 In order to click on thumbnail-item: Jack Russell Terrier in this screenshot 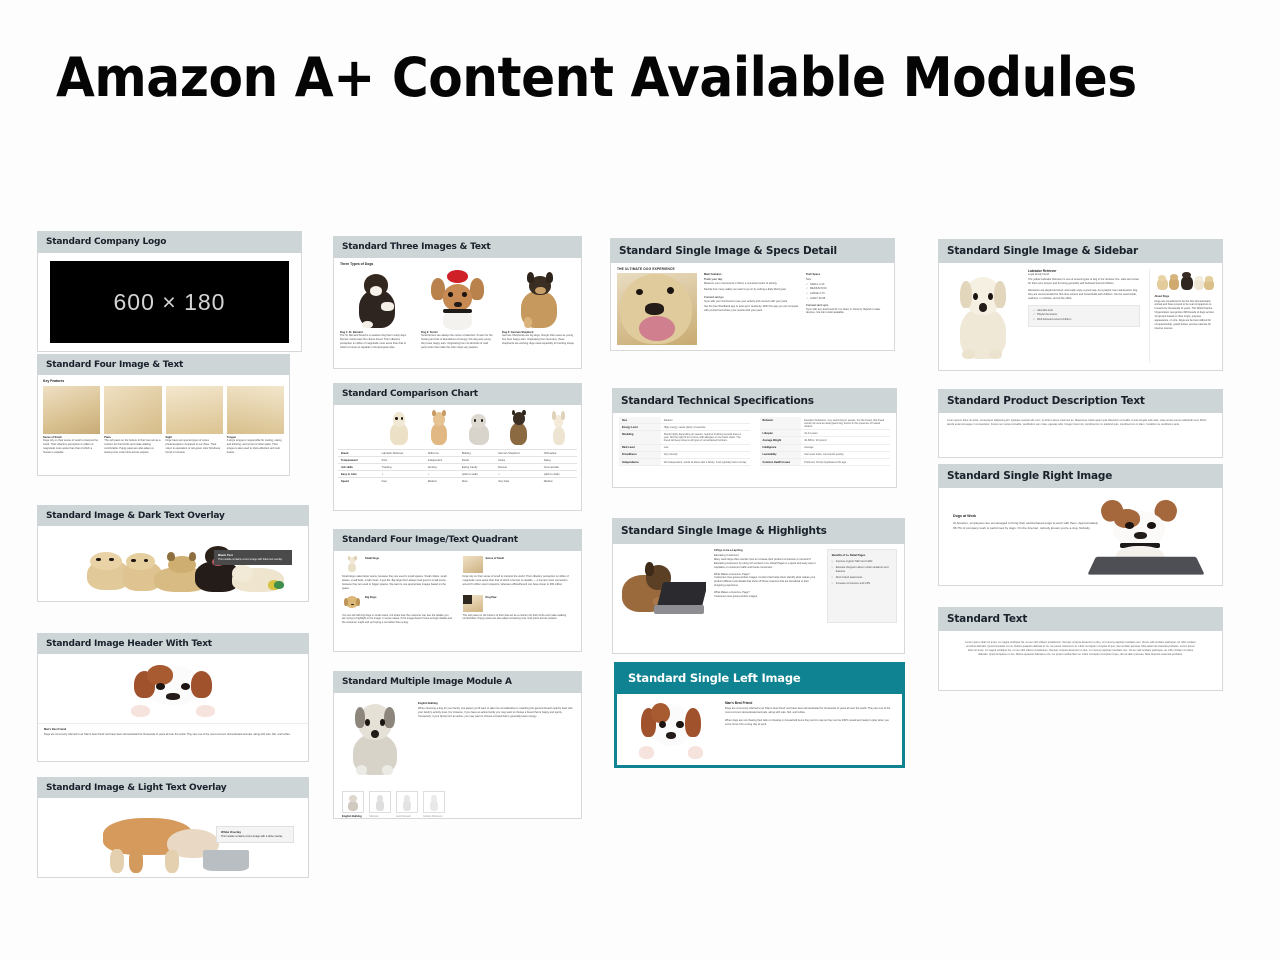, I will do `click(407, 804)`.